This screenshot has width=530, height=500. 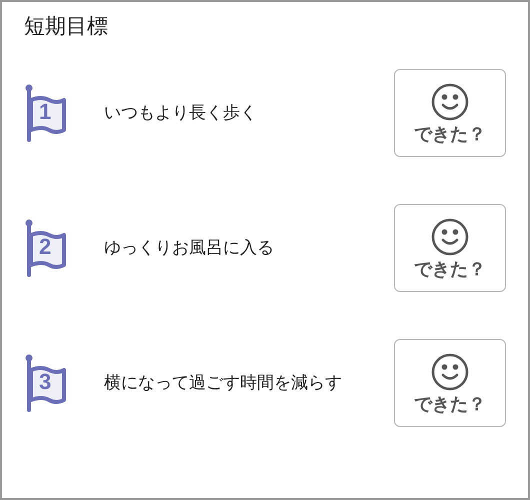 What do you see at coordinates (223, 383) in the screenshot?
I see `goal-text: 横になって過ごす時間を減らす` at bounding box center [223, 383].